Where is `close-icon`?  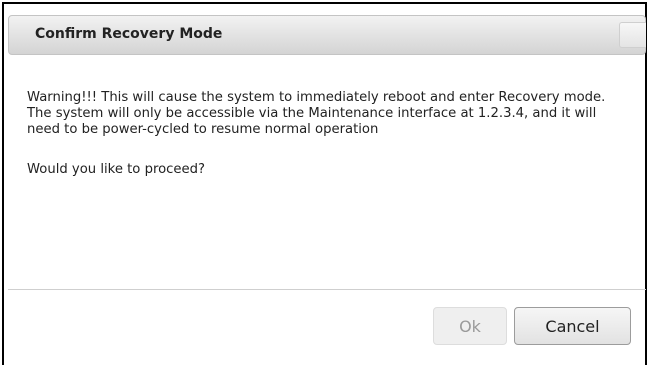
close-icon is located at coordinates (632, 35).